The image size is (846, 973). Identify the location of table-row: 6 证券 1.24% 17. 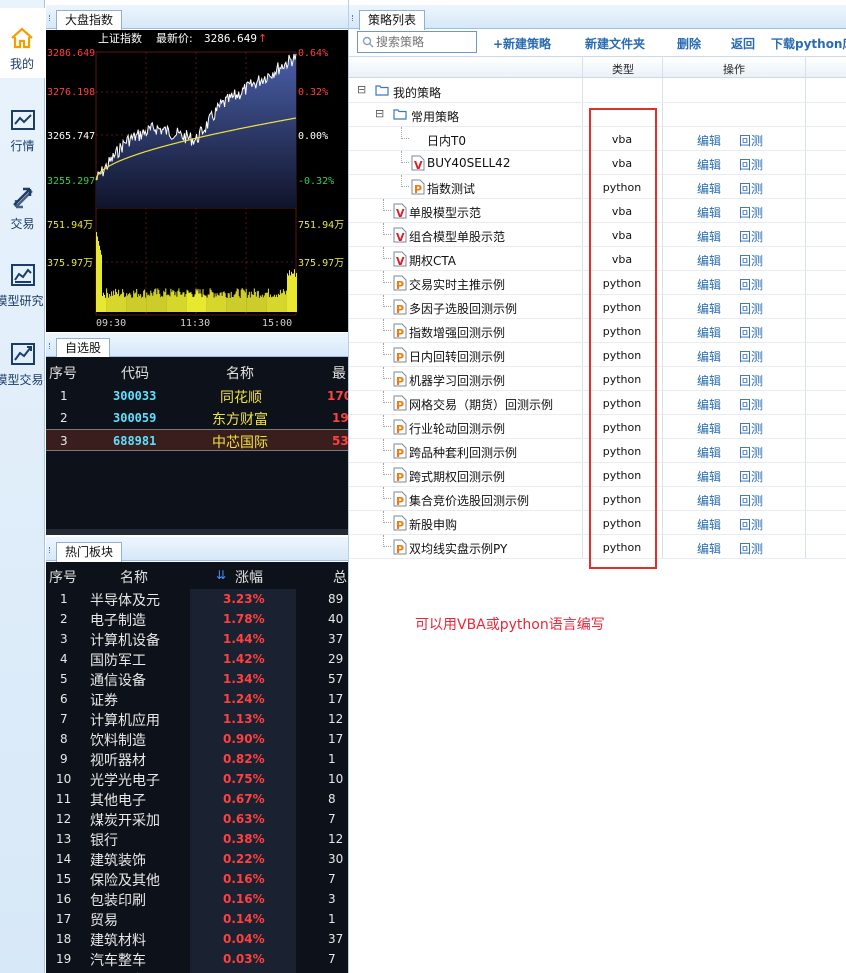
(197, 699).